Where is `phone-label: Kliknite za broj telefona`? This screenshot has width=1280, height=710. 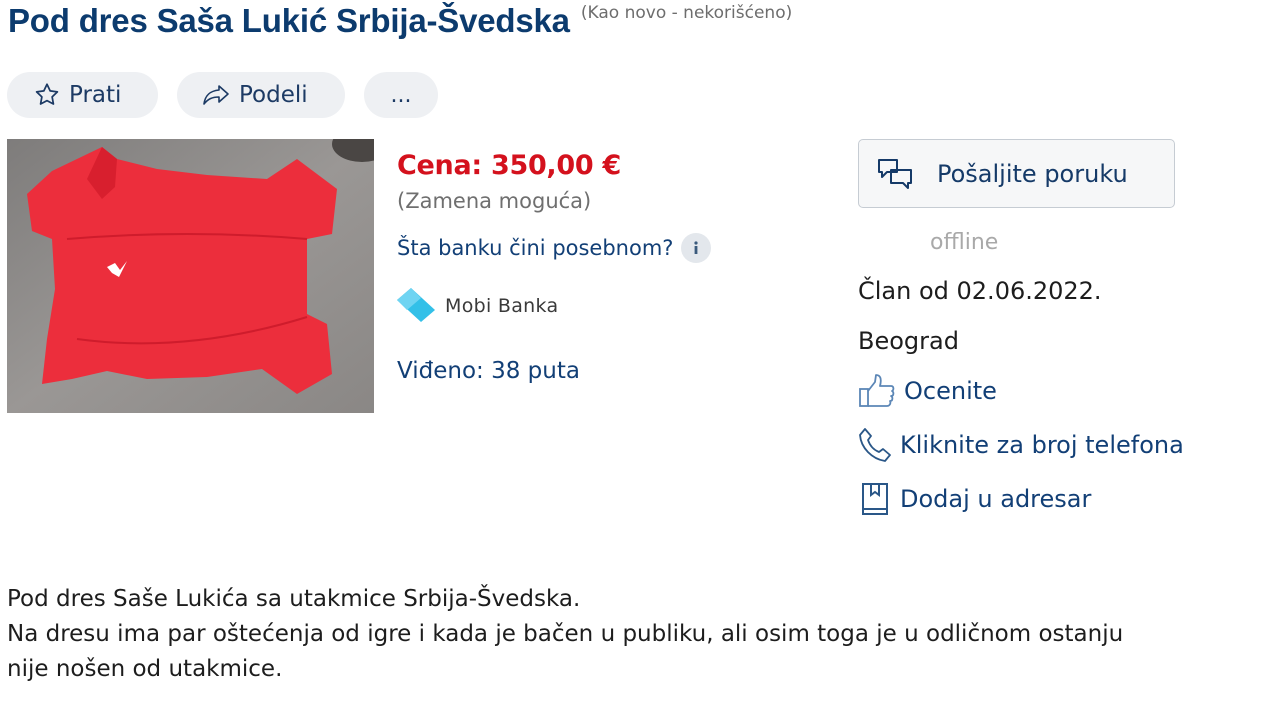 phone-label: Kliknite za broj telefona is located at coordinates (1042, 445).